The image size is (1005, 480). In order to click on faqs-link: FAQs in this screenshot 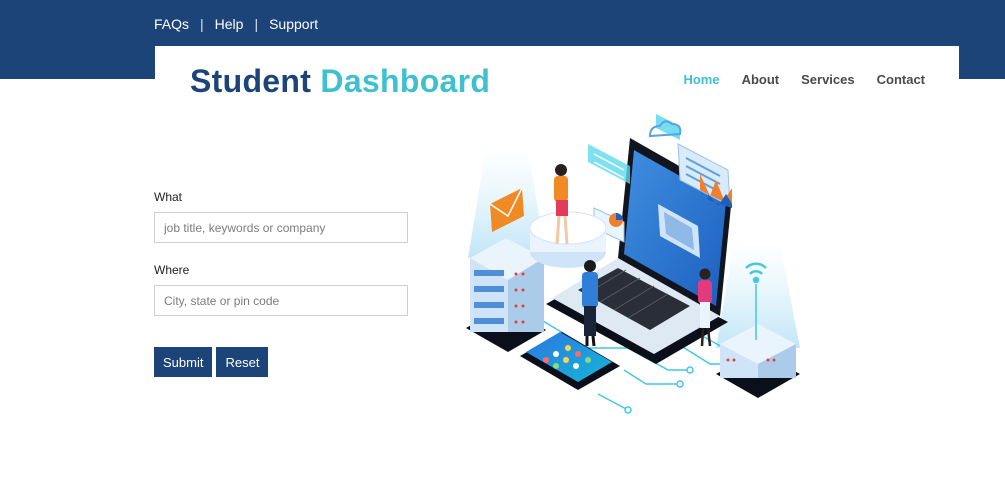, I will do `click(171, 24)`.